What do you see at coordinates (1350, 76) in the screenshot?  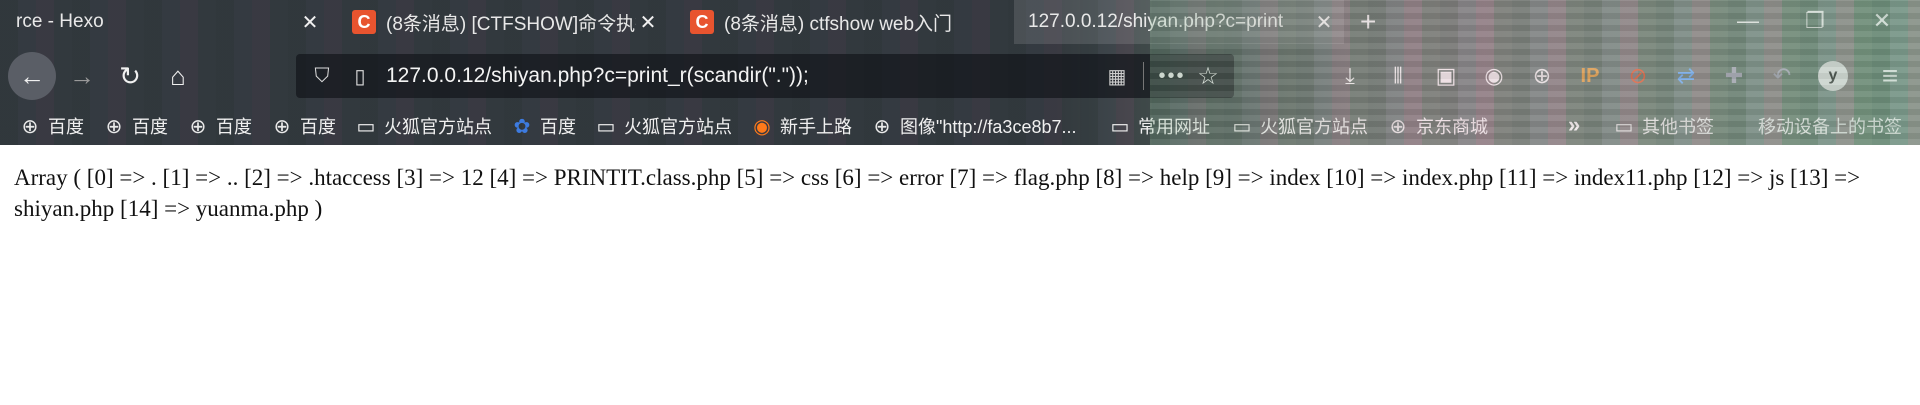 I see `download-icon: ⤓` at bounding box center [1350, 76].